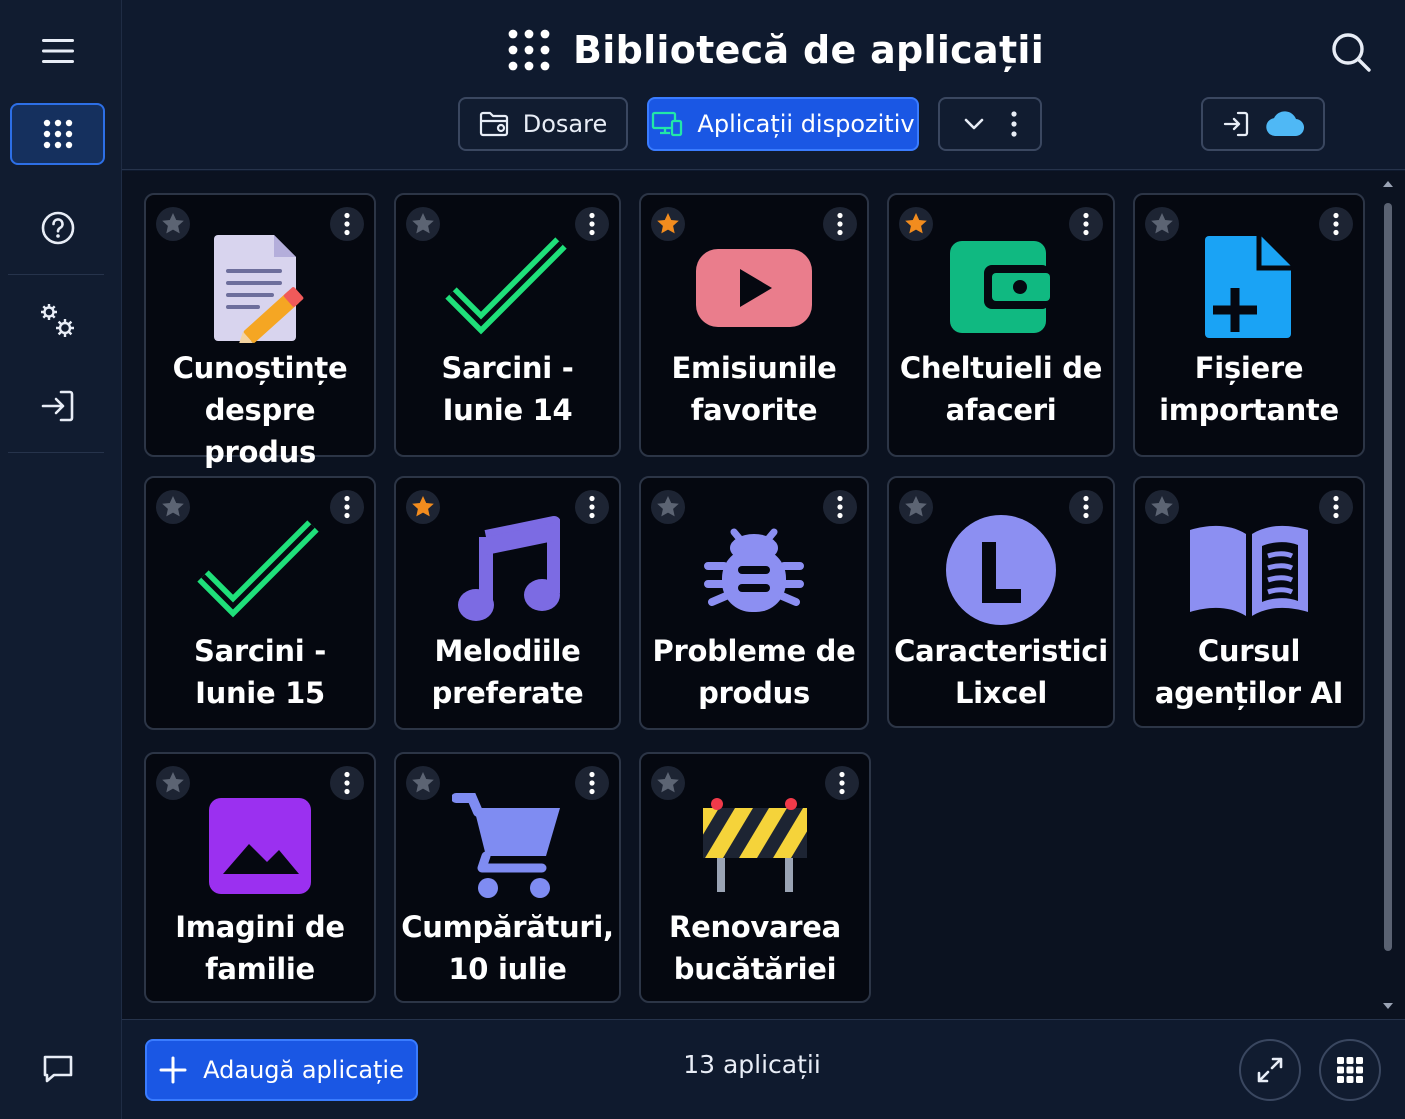  I want to click on letter-l-icon, so click(1001, 570).